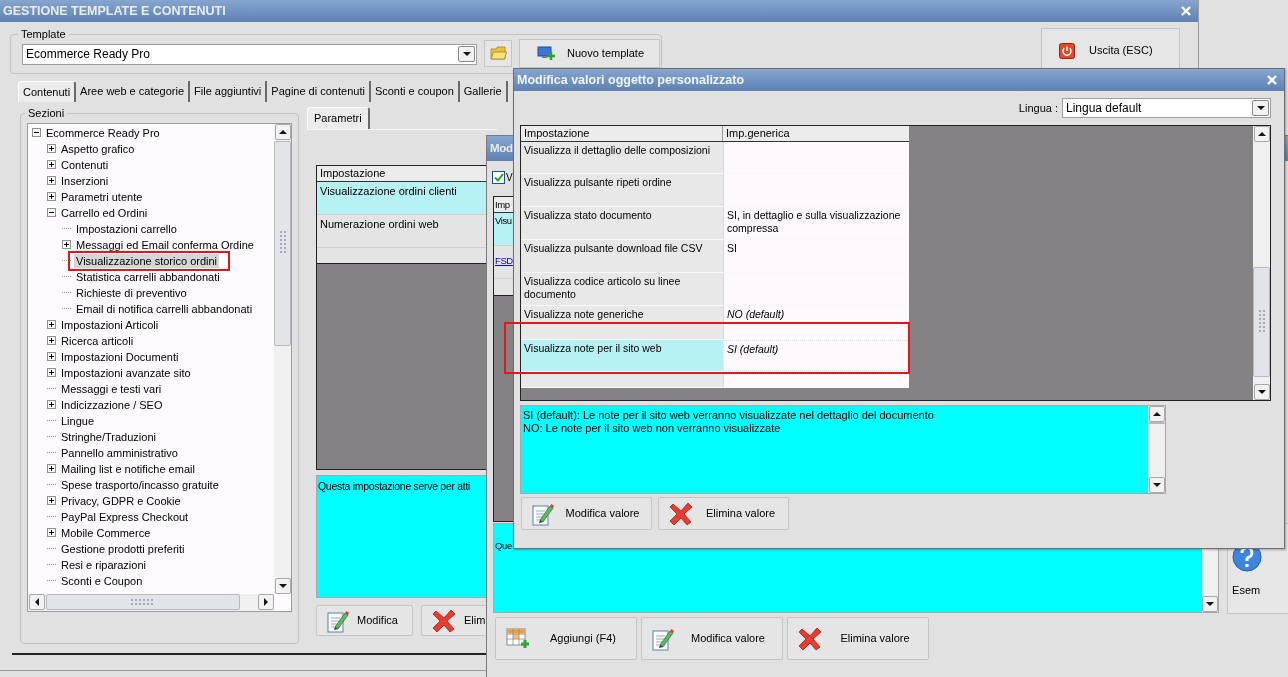 This screenshot has height=677, width=1288. Describe the element at coordinates (165, 244) in the screenshot. I see `tree-item: Messaggi ed Email conferma Ordine` at that location.